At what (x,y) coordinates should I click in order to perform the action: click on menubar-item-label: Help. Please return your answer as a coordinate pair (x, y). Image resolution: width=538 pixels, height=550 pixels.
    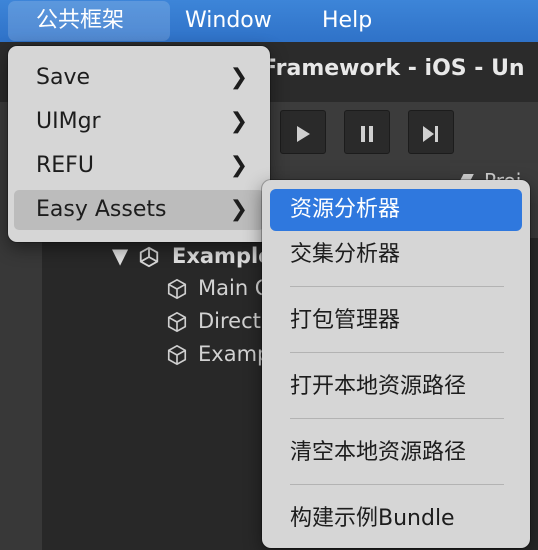
    Looking at the image, I should click on (347, 20).